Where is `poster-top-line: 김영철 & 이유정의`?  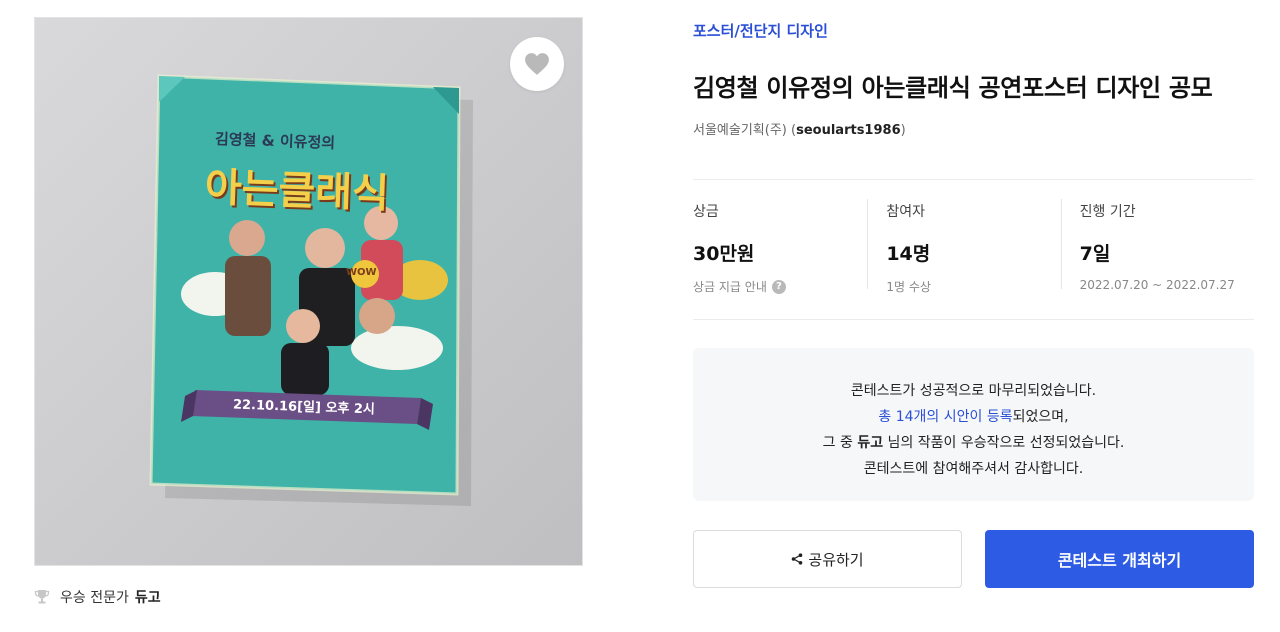 poster-top-line: 김영철 & 이유정의 is located at coordinates (275, 141).